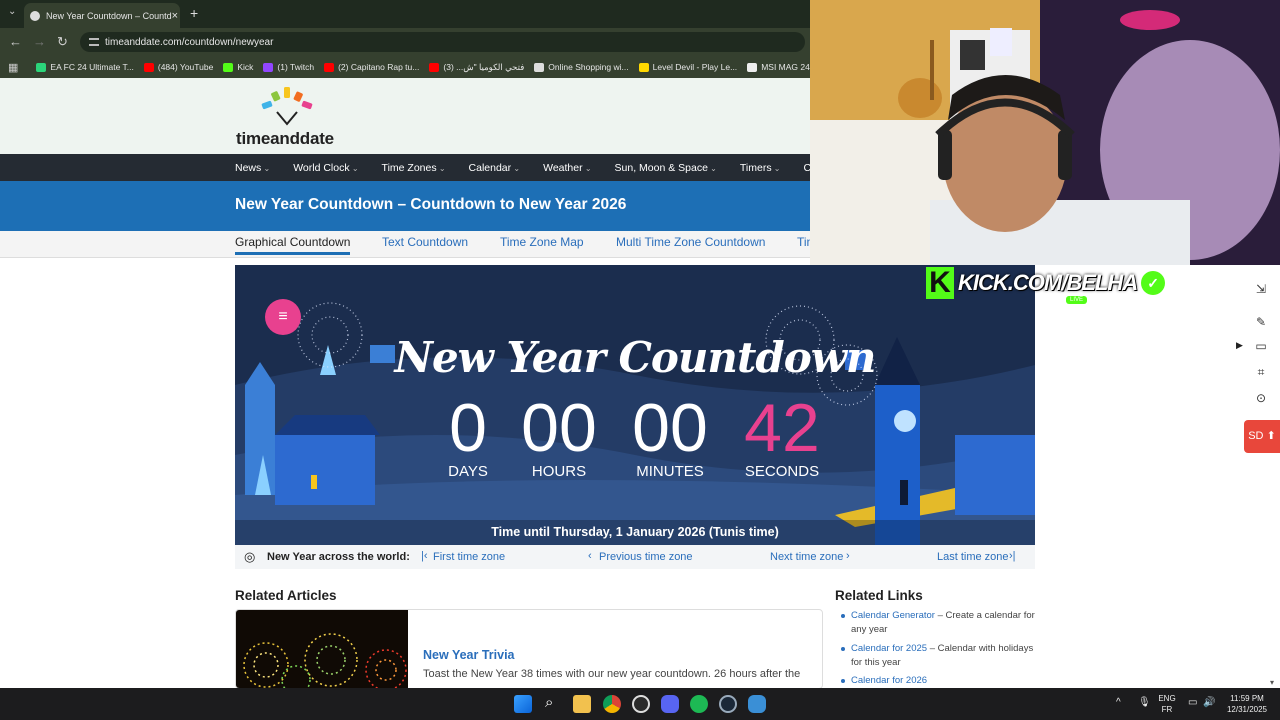 This screenshot has height=720, width=1280. I want to click on fireworks-image, so click(322, 649).